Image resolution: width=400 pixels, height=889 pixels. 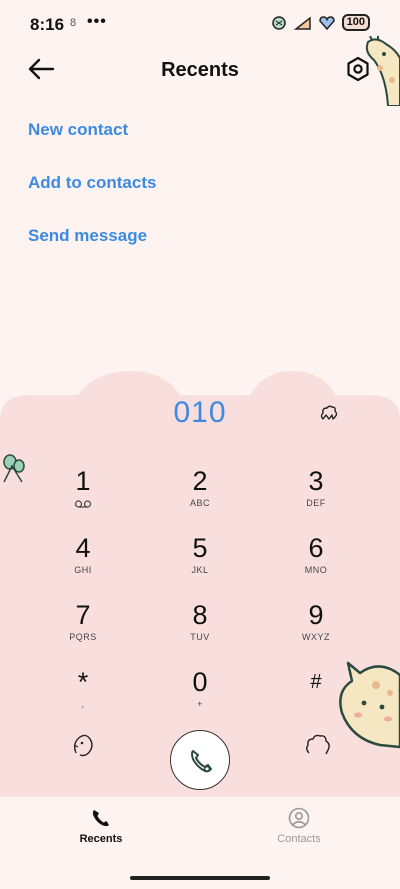 What do you see at coordinates (302, 22) in the screenshot?
I see `signal-icon` at bounding box center [302, 22].